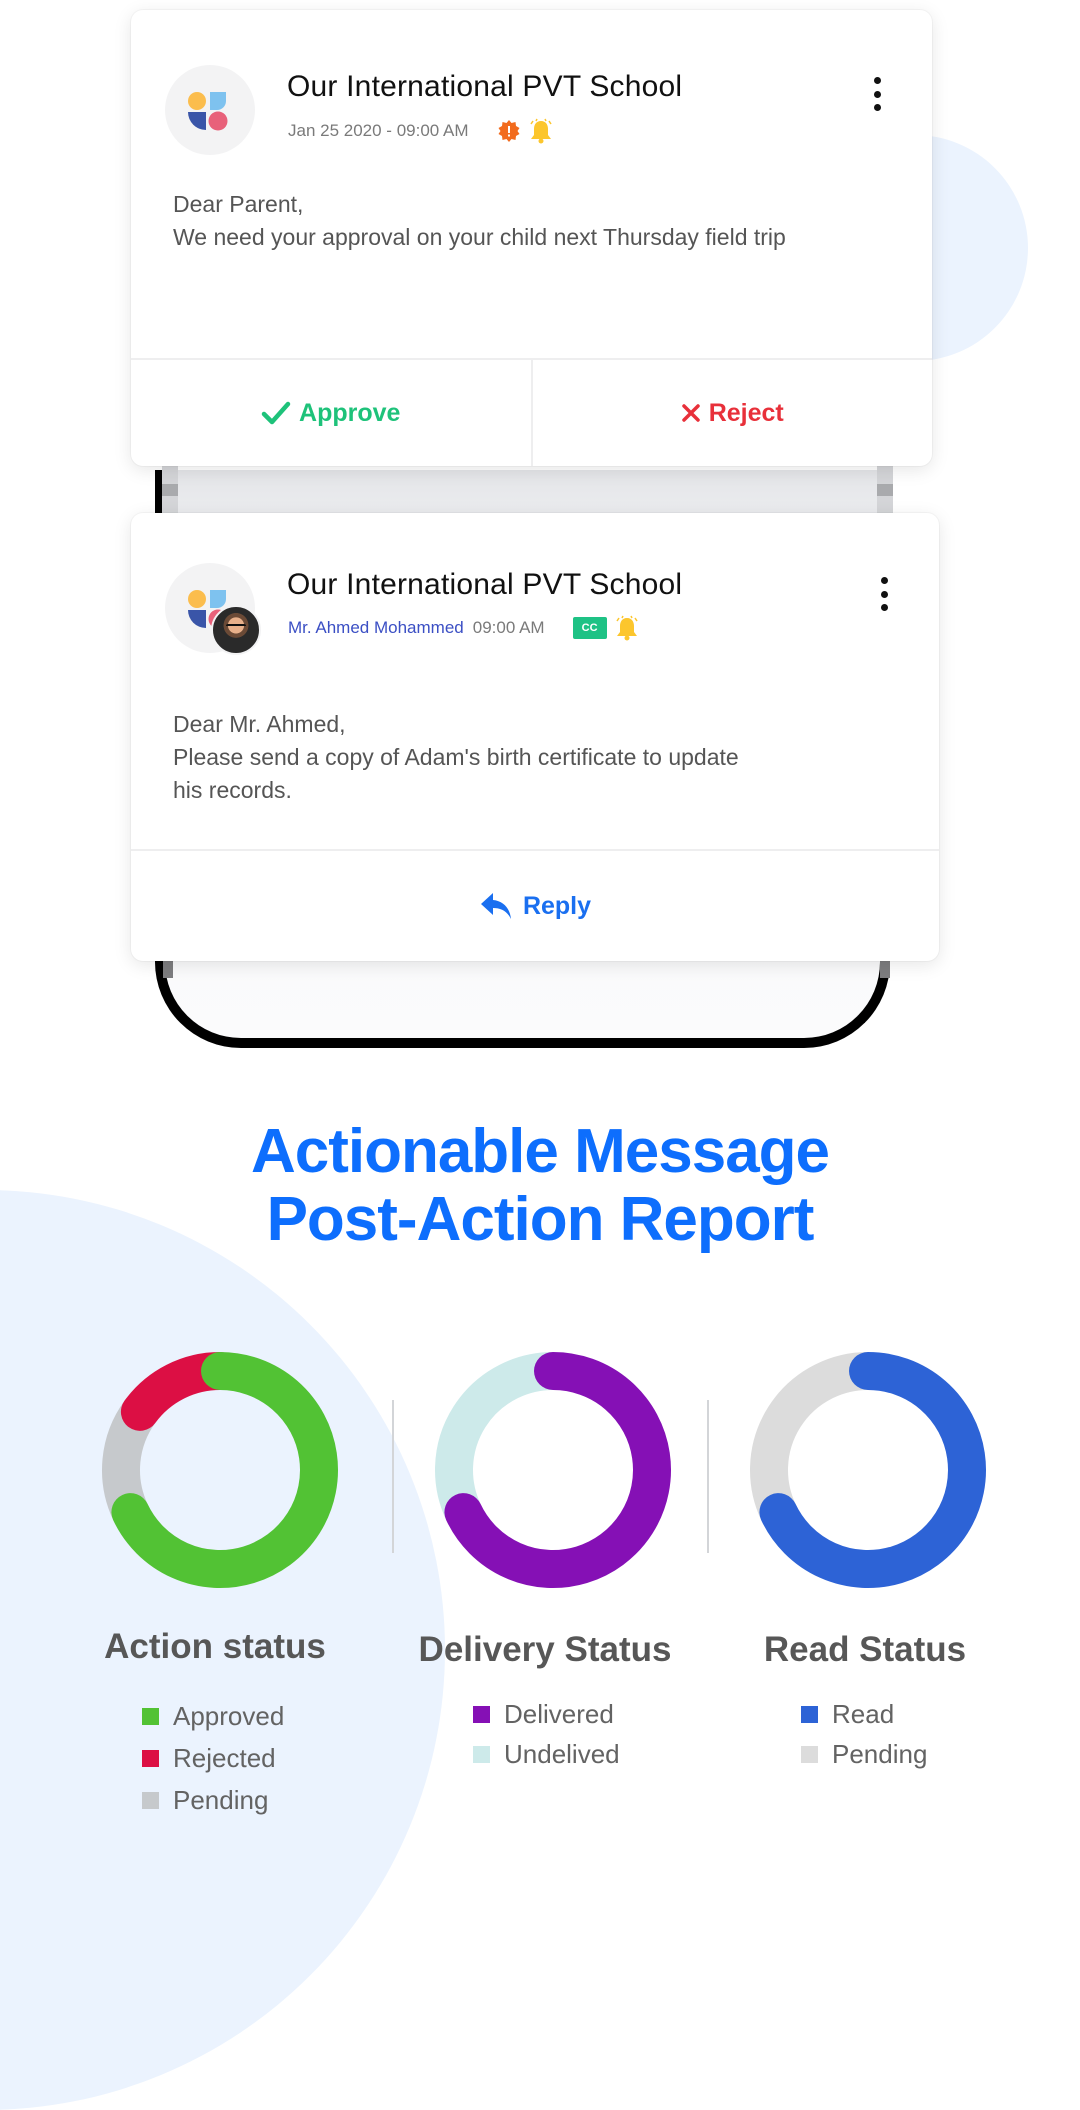 This screenshot has height=2110, width=1080. Describe the element at coordinates (540, 1219) in the screenshot. I see `headline-line-2: Post-Action Report` at that location.